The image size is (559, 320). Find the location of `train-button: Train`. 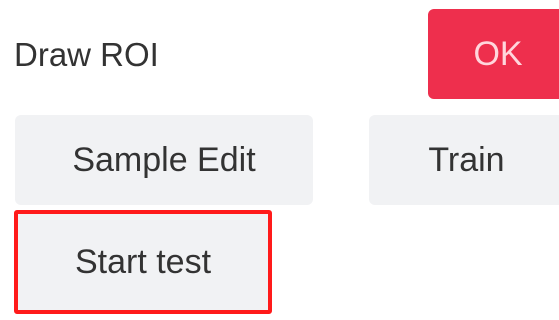

train-button: Train is located at coordinates (464, 160).